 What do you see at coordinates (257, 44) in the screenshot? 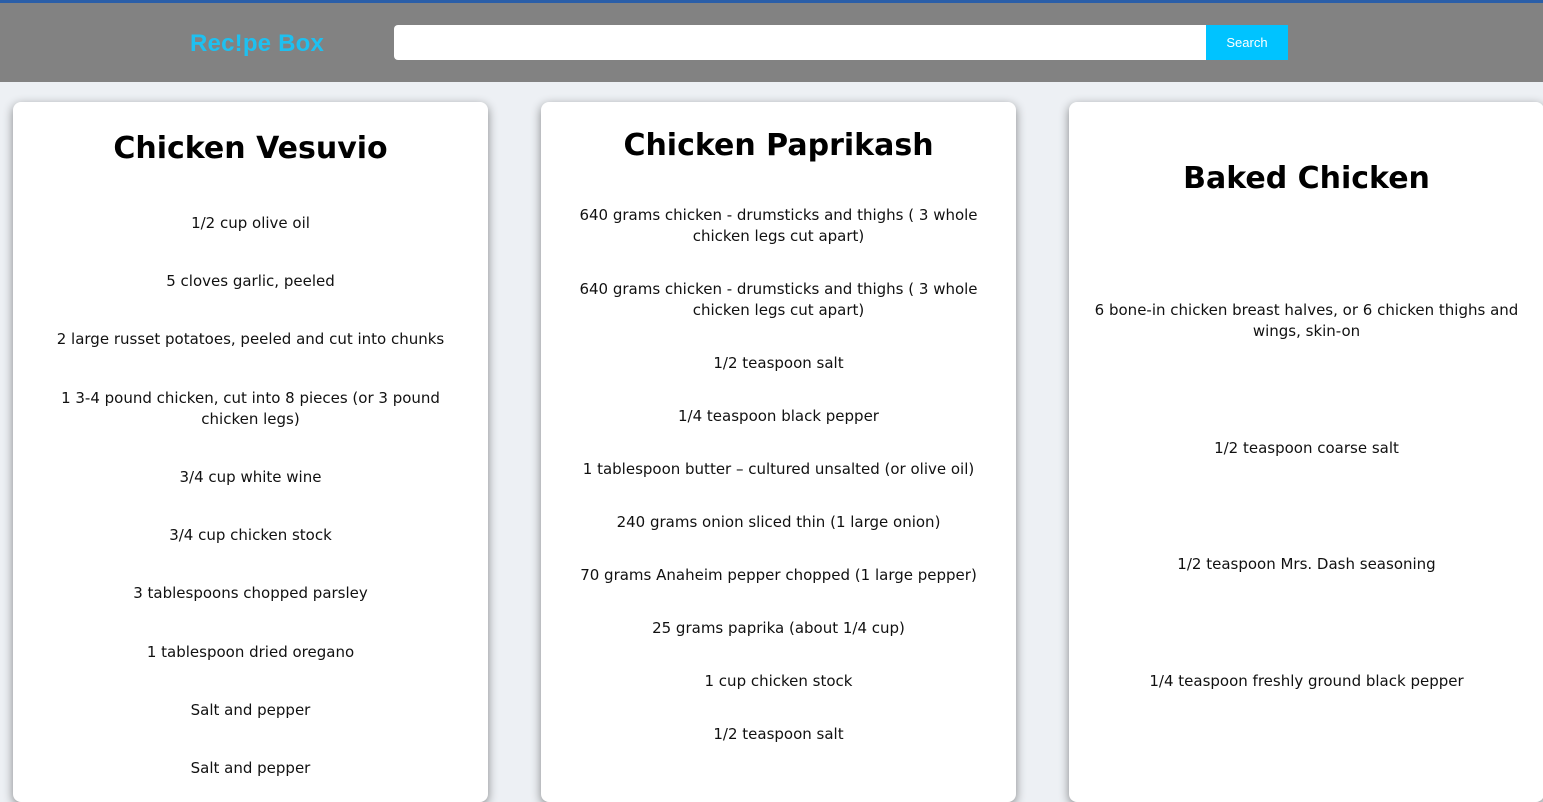
I see `brand-logo: Rec!pe Box` at bounding box center [257, 44].